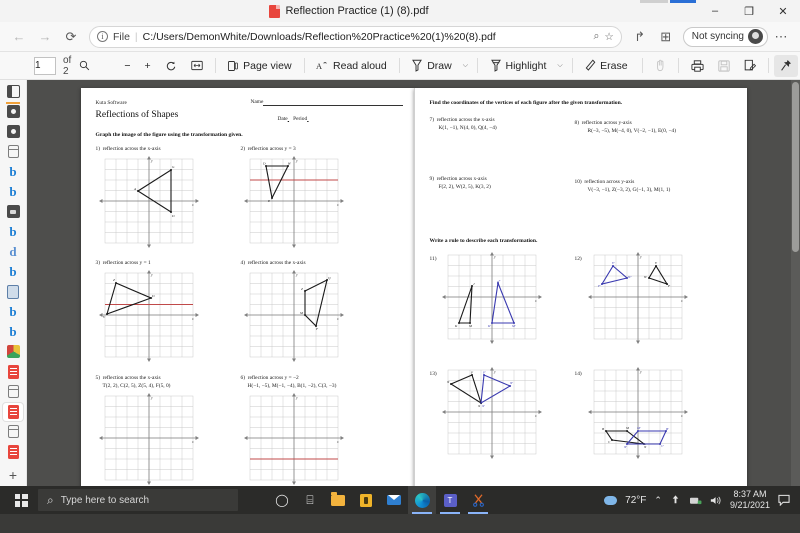 The width and height of the screenshot is (800, 533). I want to click on window-controls: – ❐ ✕, so click(749, 11).